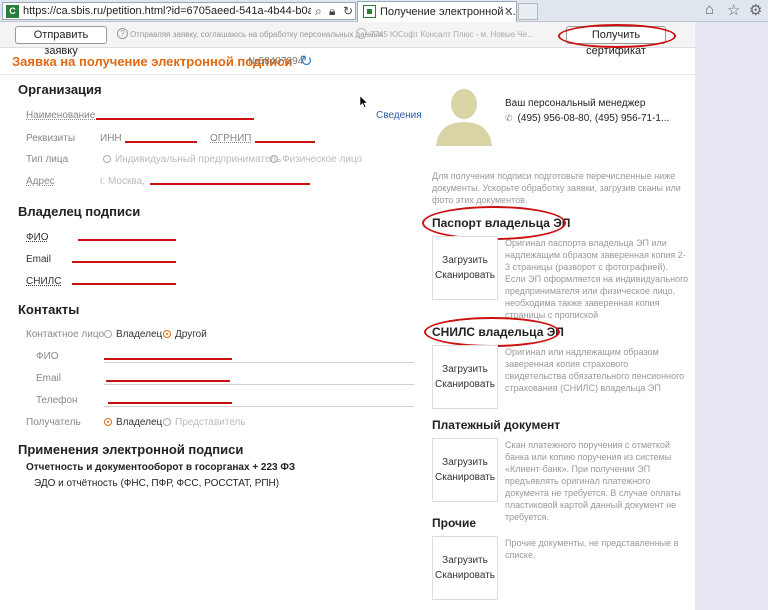  I want to click on org-name-label: Наименование, so click(60, 115).